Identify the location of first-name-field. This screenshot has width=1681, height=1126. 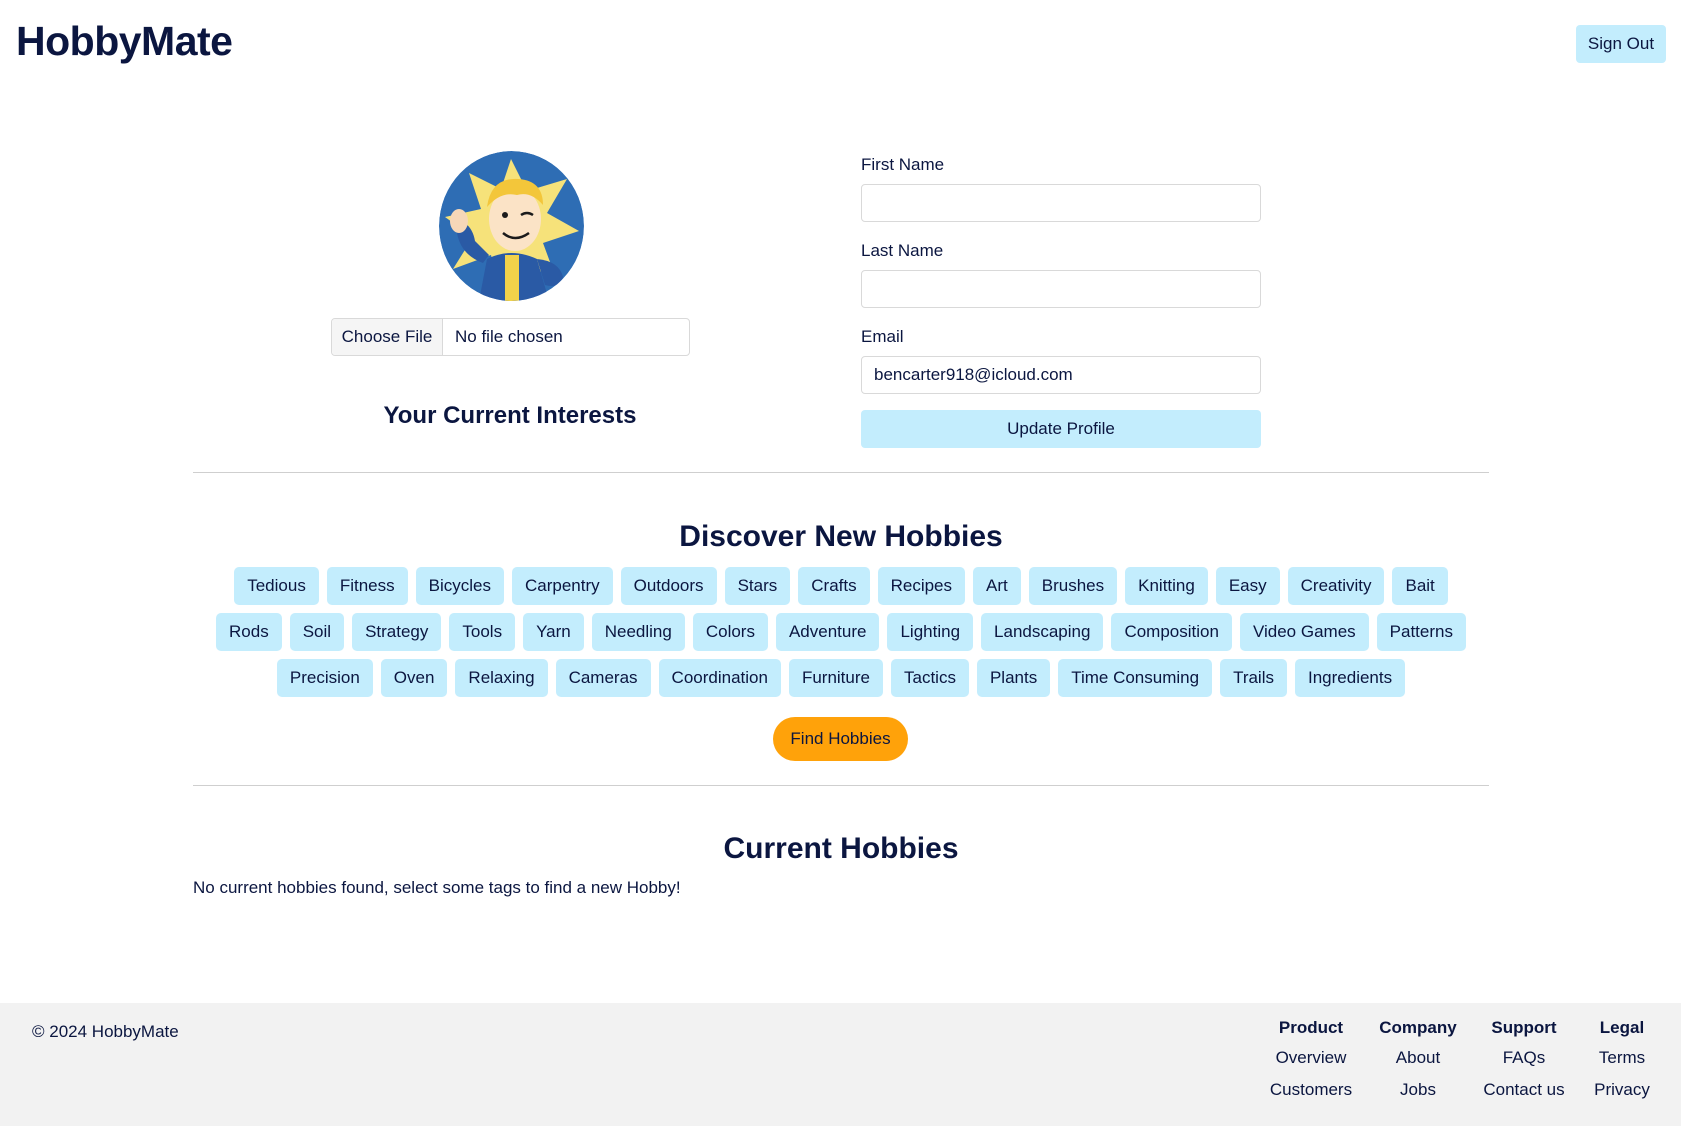
(1061, 203).